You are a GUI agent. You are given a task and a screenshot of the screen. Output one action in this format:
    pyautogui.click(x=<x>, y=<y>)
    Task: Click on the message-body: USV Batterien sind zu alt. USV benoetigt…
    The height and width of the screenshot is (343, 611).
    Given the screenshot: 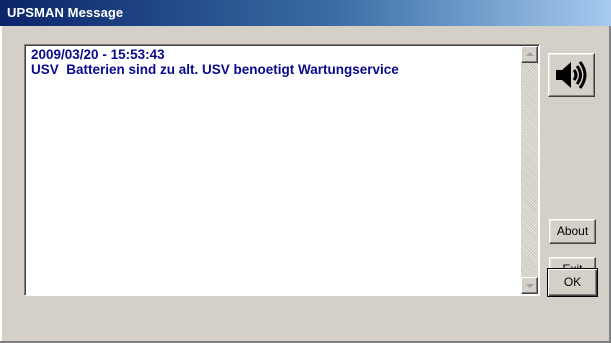 What is the action you would take?
    pyautogui.click(x=215, y=69)
    